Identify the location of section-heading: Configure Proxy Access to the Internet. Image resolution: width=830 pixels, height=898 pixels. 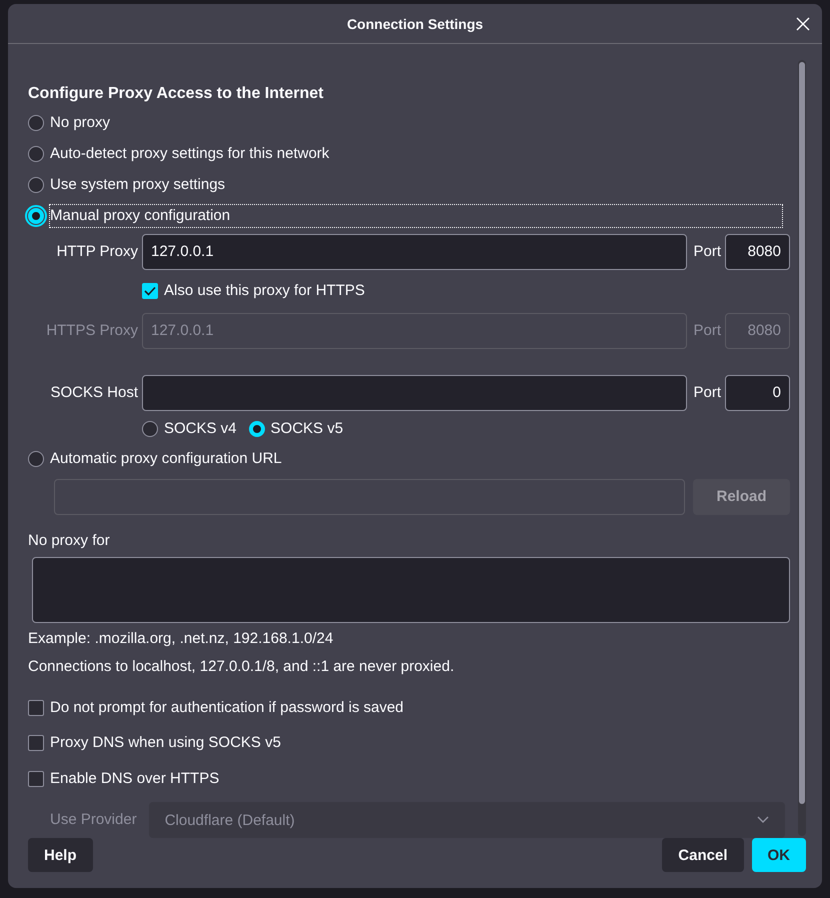
(176, 94).